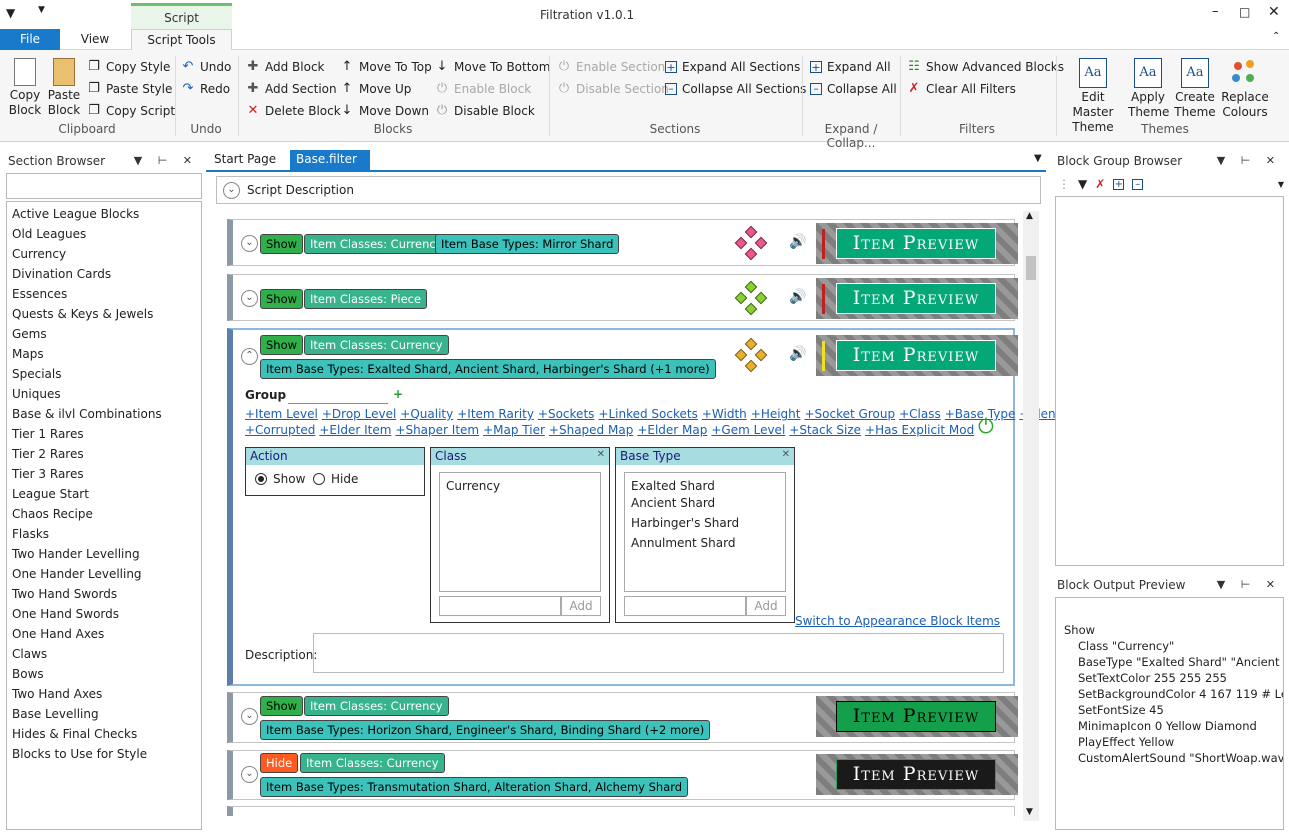  Describe the element at coordinates (181, 40) in the screenshot. I see `tab-script-tools: Script Tools` at that location.